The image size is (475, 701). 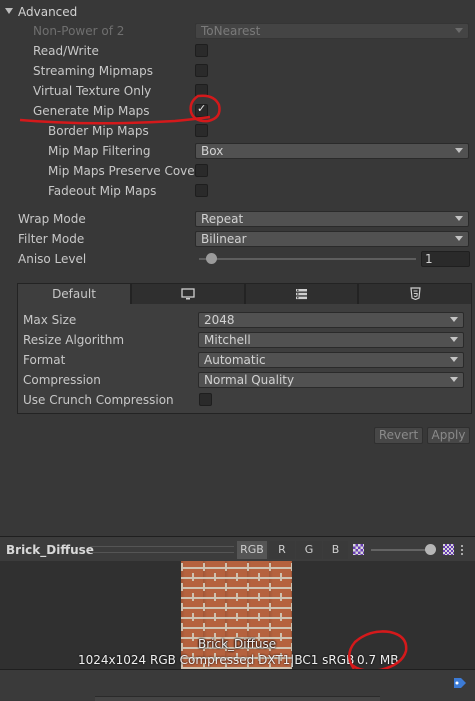 What do you see at coordinates (332, 239) in the screenshot?
I see `filter-mode-dropdown: Bilinear` at bounding box center [332, 239].